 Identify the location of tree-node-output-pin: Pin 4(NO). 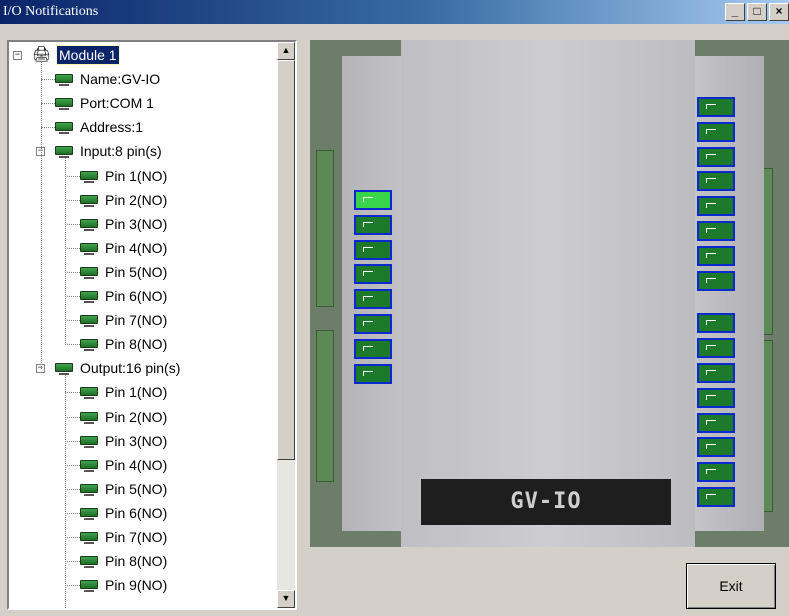
(145, 465).